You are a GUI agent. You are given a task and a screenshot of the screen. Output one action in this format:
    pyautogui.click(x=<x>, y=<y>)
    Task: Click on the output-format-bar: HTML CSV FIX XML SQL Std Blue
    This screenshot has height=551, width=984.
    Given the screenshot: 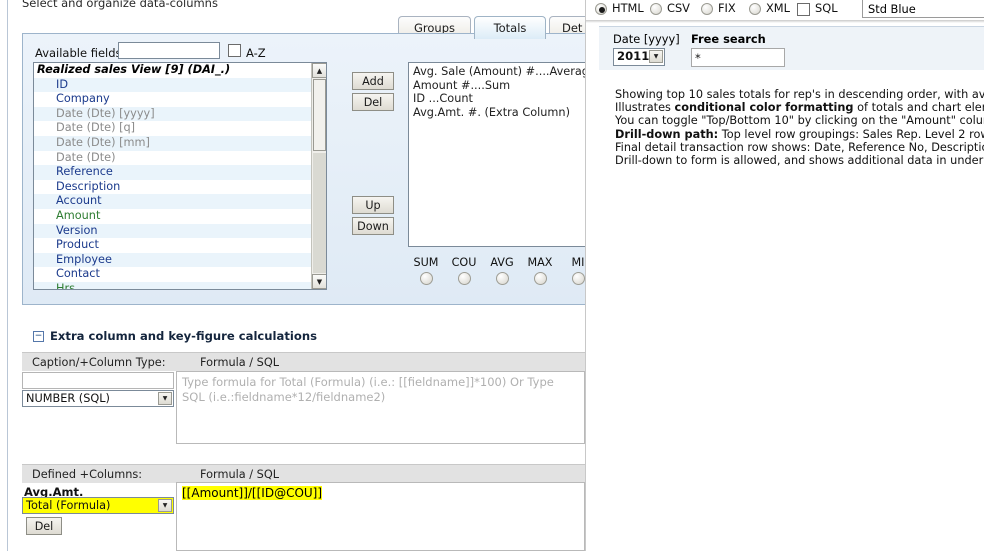 What is the action you would take?
    pyautogui.click(x=785, y=10)
    